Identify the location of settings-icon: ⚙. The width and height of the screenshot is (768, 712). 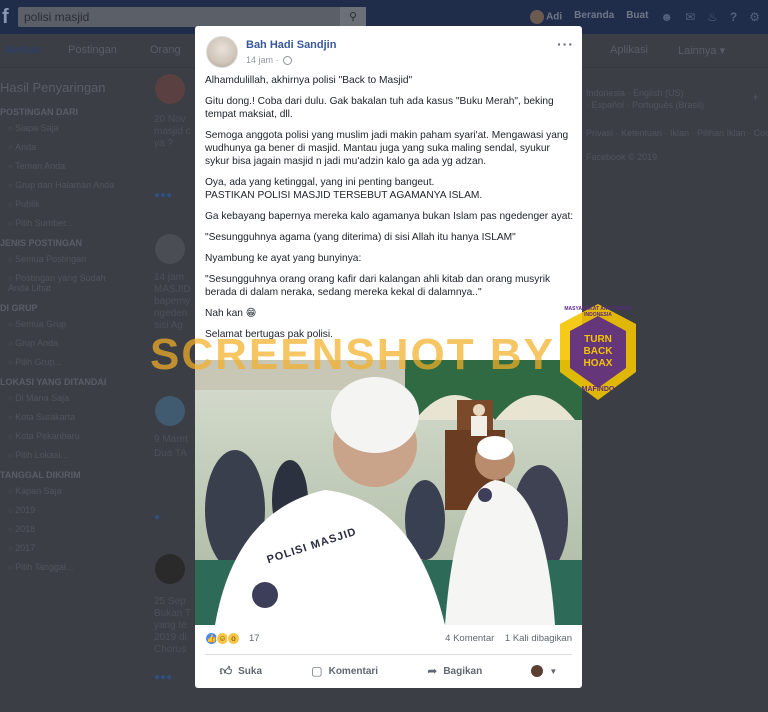
(754, 17).